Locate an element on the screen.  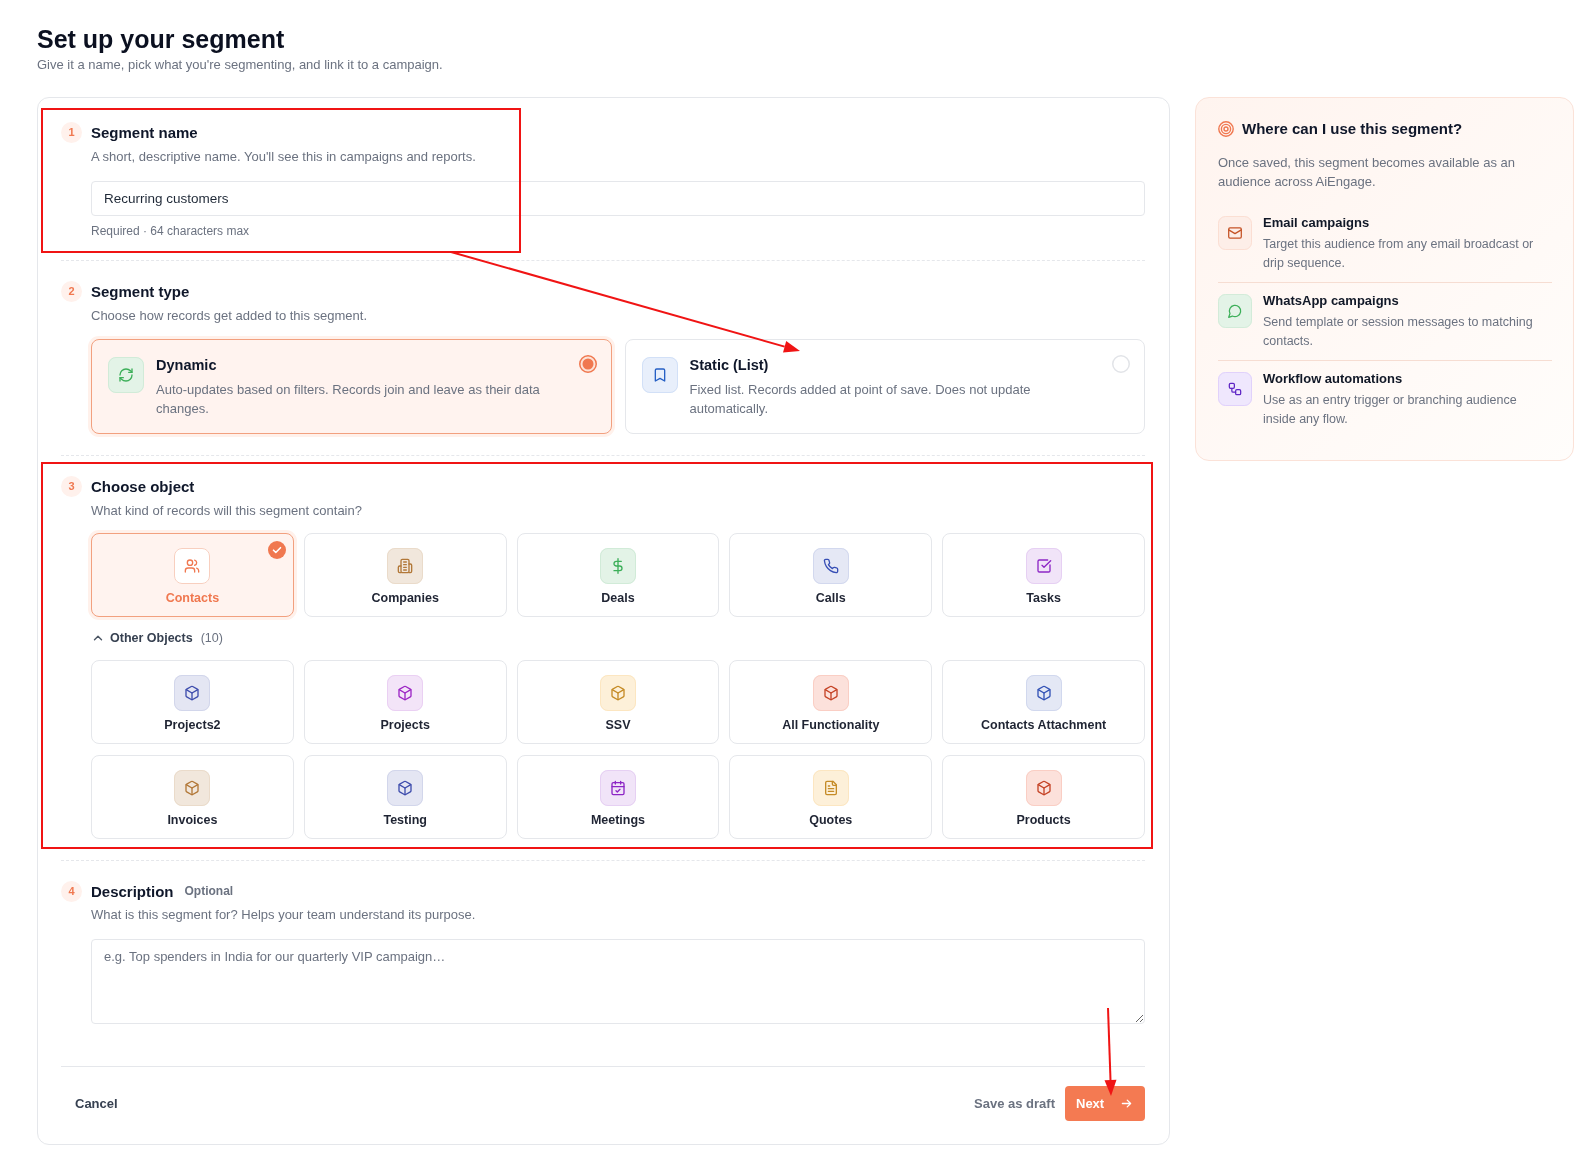
panel-description: Once saved, this segment becomes available as an audience across AiEngage. is located at coordinates (1367, 172).